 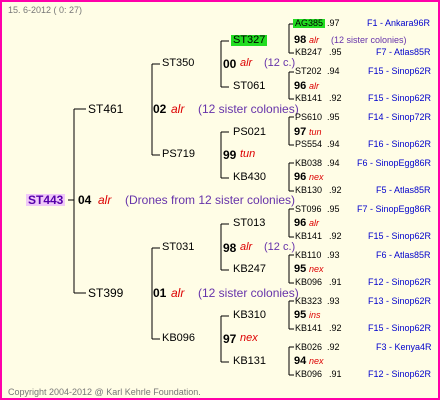 What do you see at coordinates (403, 190) in the screenshot?
I see `gen4-reference: F5 - Atlas85R` at bounding box center [403, 190].